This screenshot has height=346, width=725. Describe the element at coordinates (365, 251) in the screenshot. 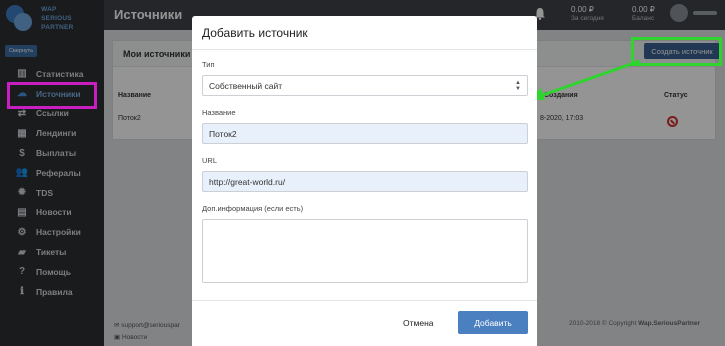

I see `info-textarea` at that location.